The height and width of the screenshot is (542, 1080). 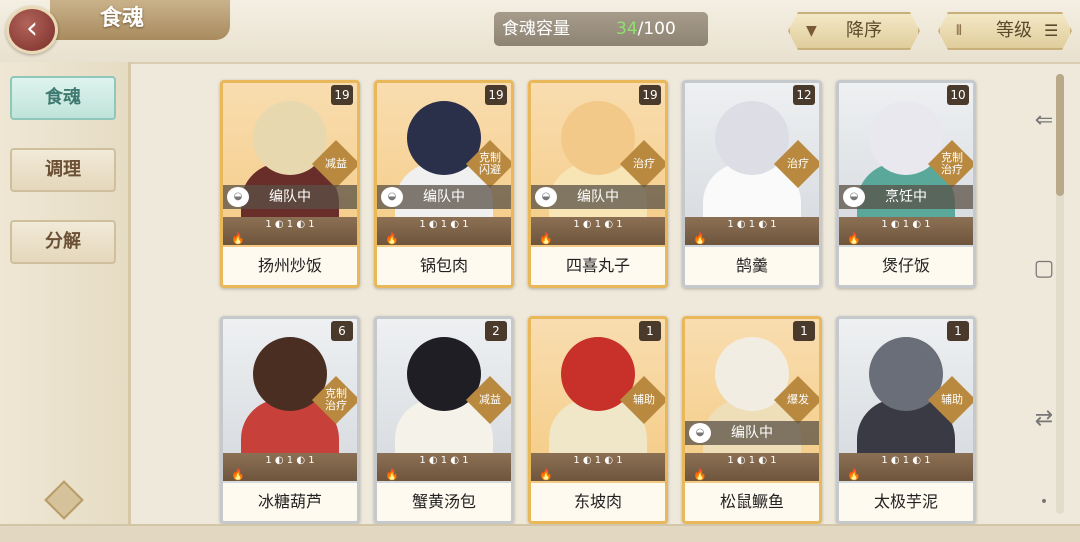 What do you see at coordinates (959, 31) in the screenshot?
I see `sort-icon: ⫴` at bounding box center [959, 31].